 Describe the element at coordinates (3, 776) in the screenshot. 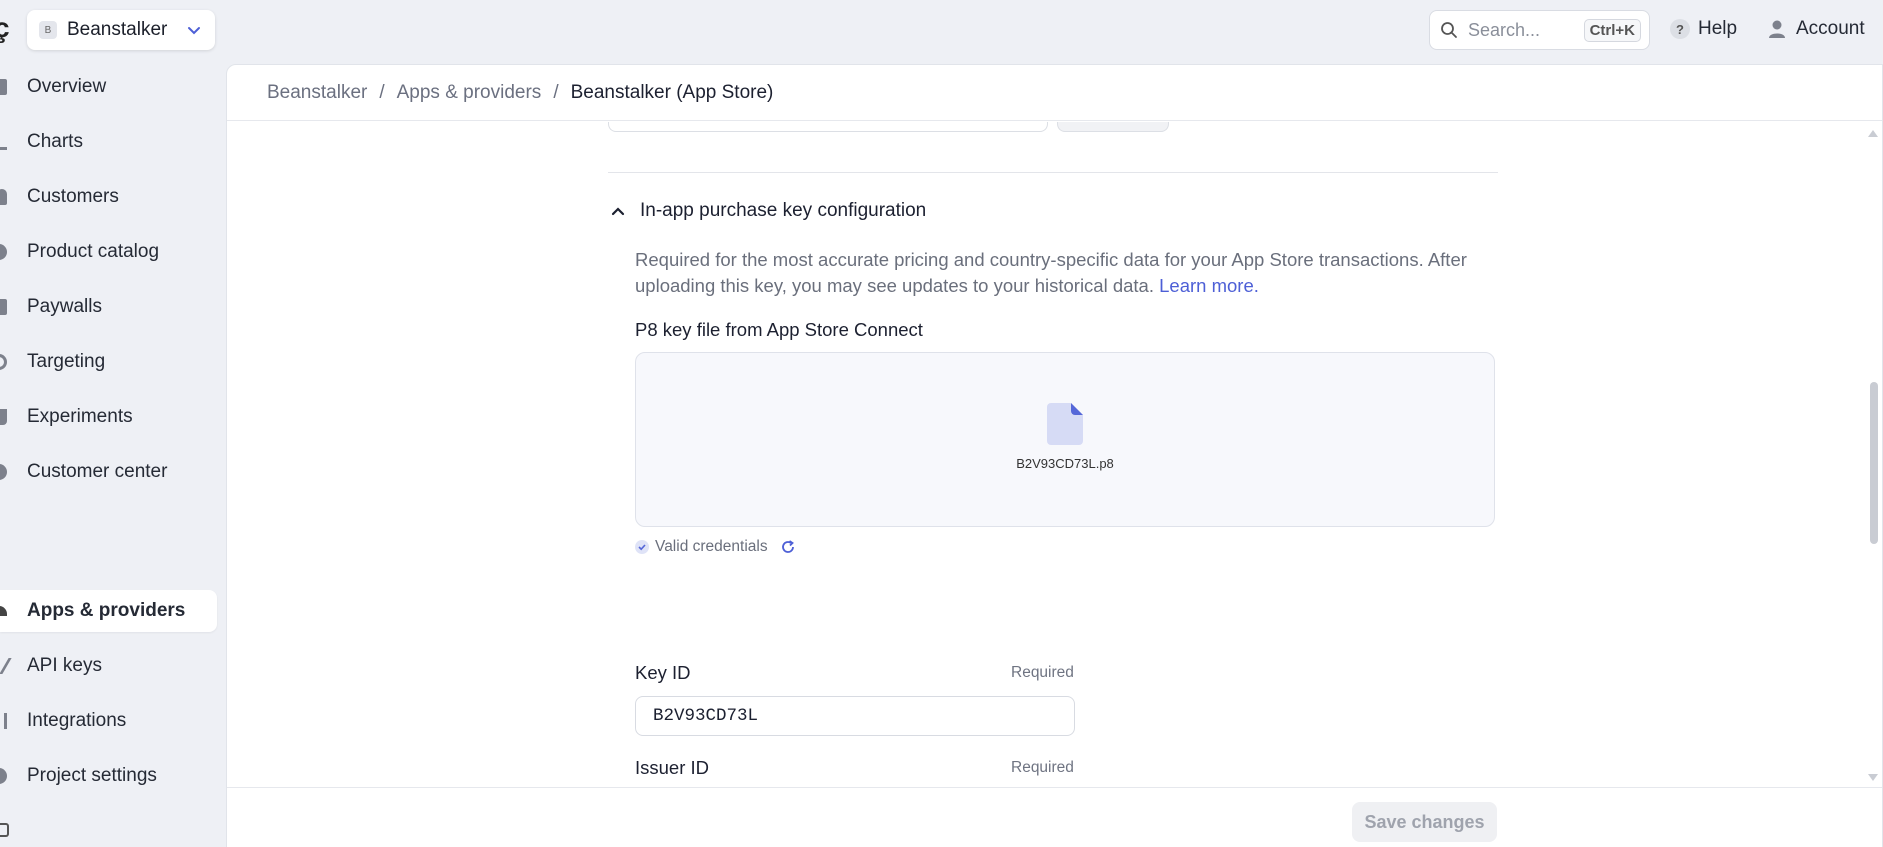

I see `gear-icon` at that location.